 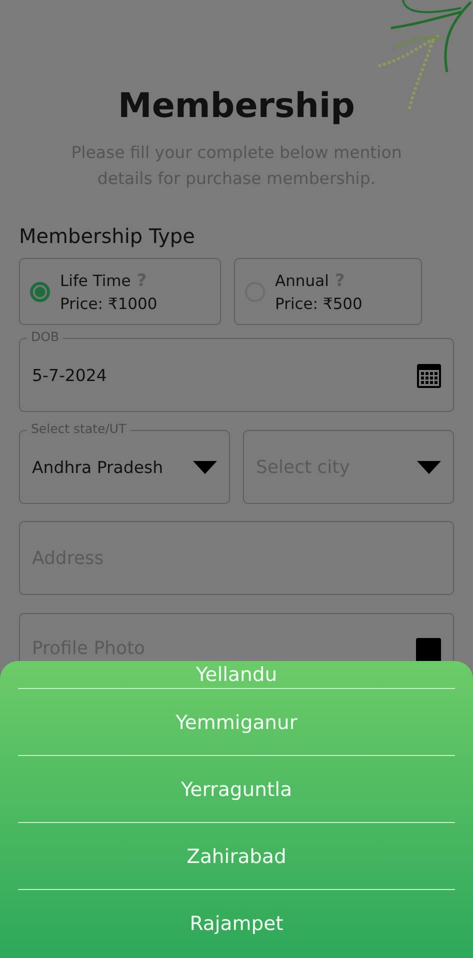 I want to click on city-option: Yemmiganur, so click(x=236, y=721).